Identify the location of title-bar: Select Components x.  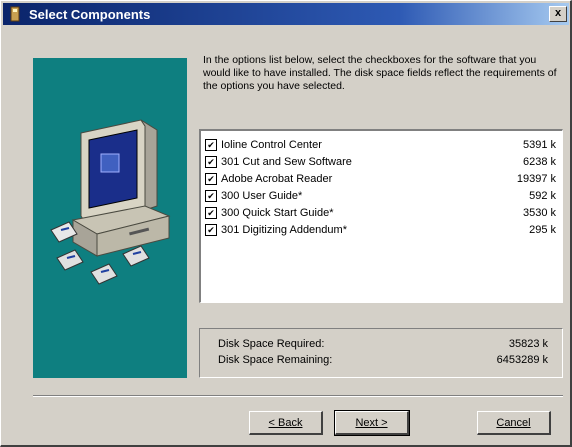
(286, 14).